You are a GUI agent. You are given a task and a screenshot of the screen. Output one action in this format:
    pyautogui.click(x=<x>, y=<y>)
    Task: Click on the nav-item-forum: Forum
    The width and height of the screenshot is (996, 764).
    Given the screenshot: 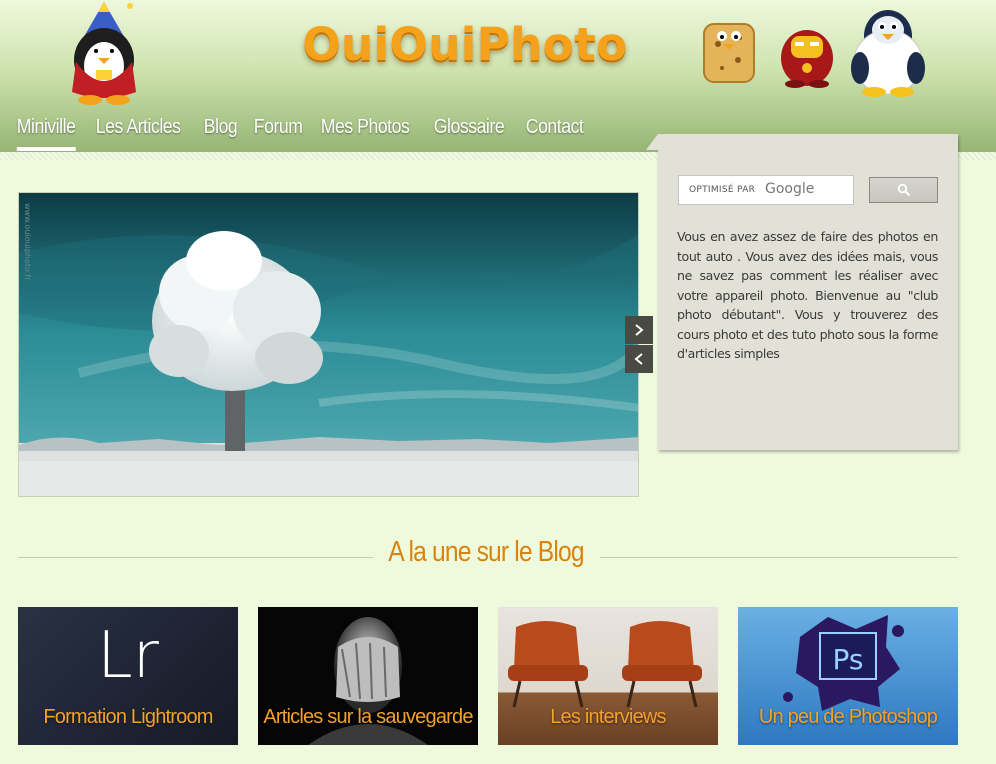 What is the action you would take?
    pyautogui.click(x=278, y=132)
    